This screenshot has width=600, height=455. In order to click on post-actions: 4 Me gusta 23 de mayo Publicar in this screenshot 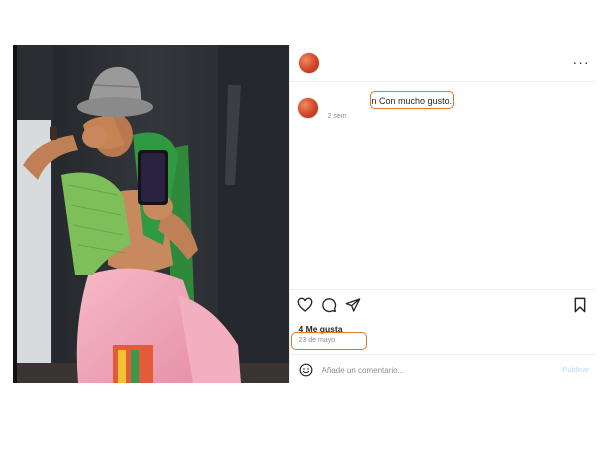, I will do `click(442, 337)`.